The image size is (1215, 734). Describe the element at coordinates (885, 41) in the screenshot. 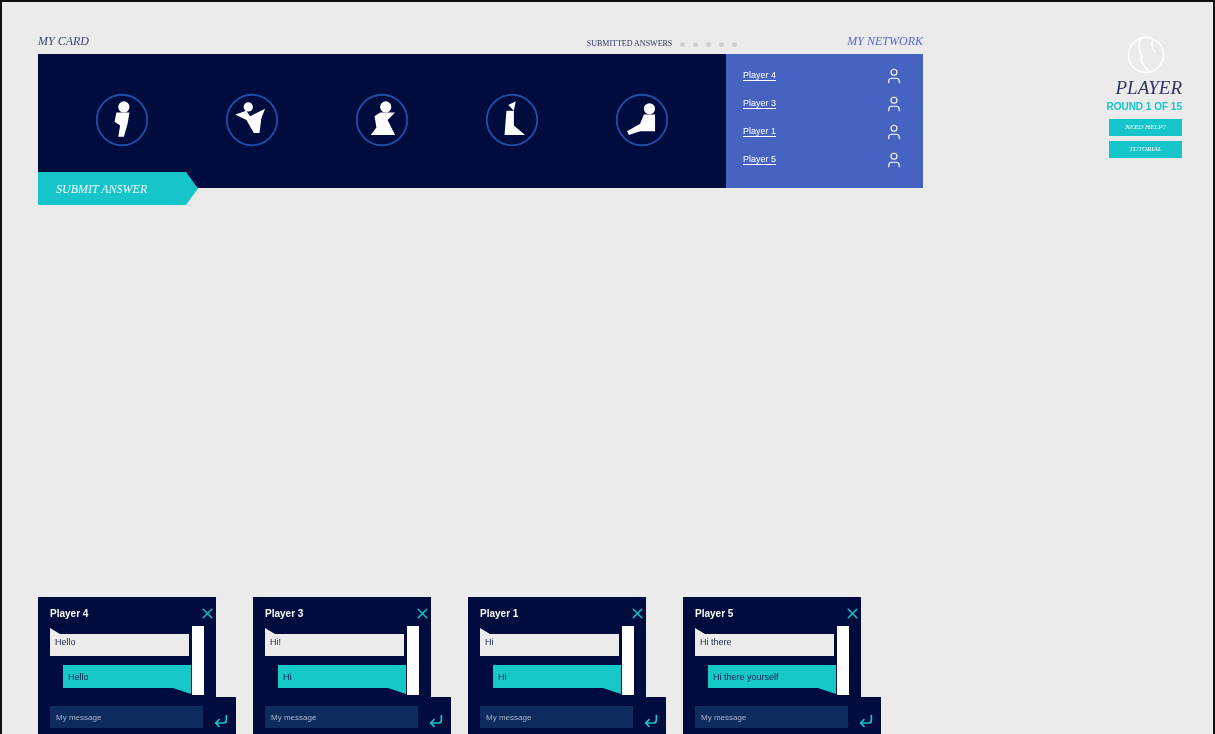

I see `section-title: MY NETWORK` at that location.